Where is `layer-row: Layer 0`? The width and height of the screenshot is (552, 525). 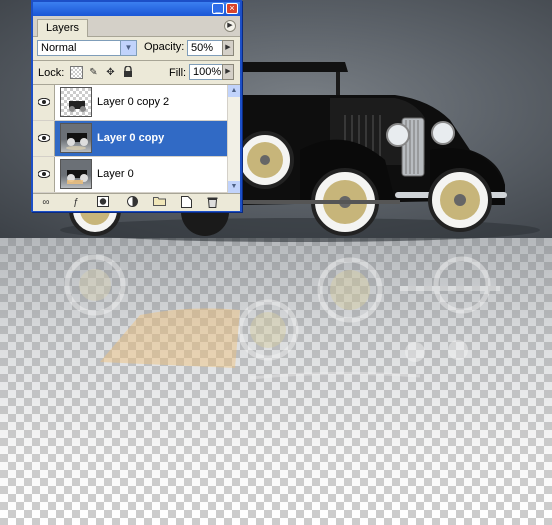 layer-row: Layer 0 is located at coordinates (130, 175).